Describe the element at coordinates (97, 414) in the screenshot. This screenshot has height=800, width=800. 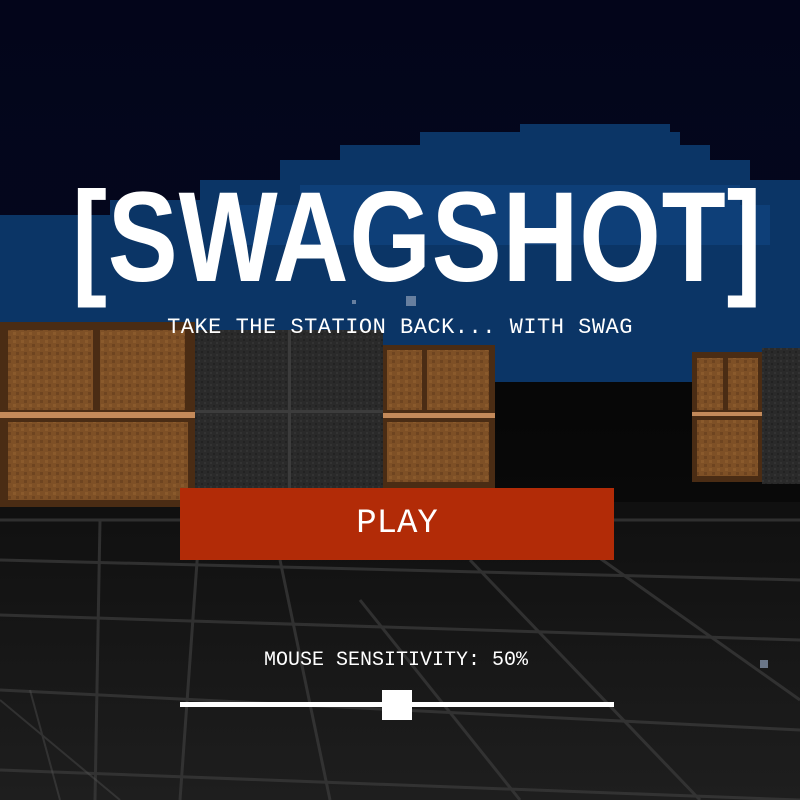
I see `crate-wall-left` at that location.